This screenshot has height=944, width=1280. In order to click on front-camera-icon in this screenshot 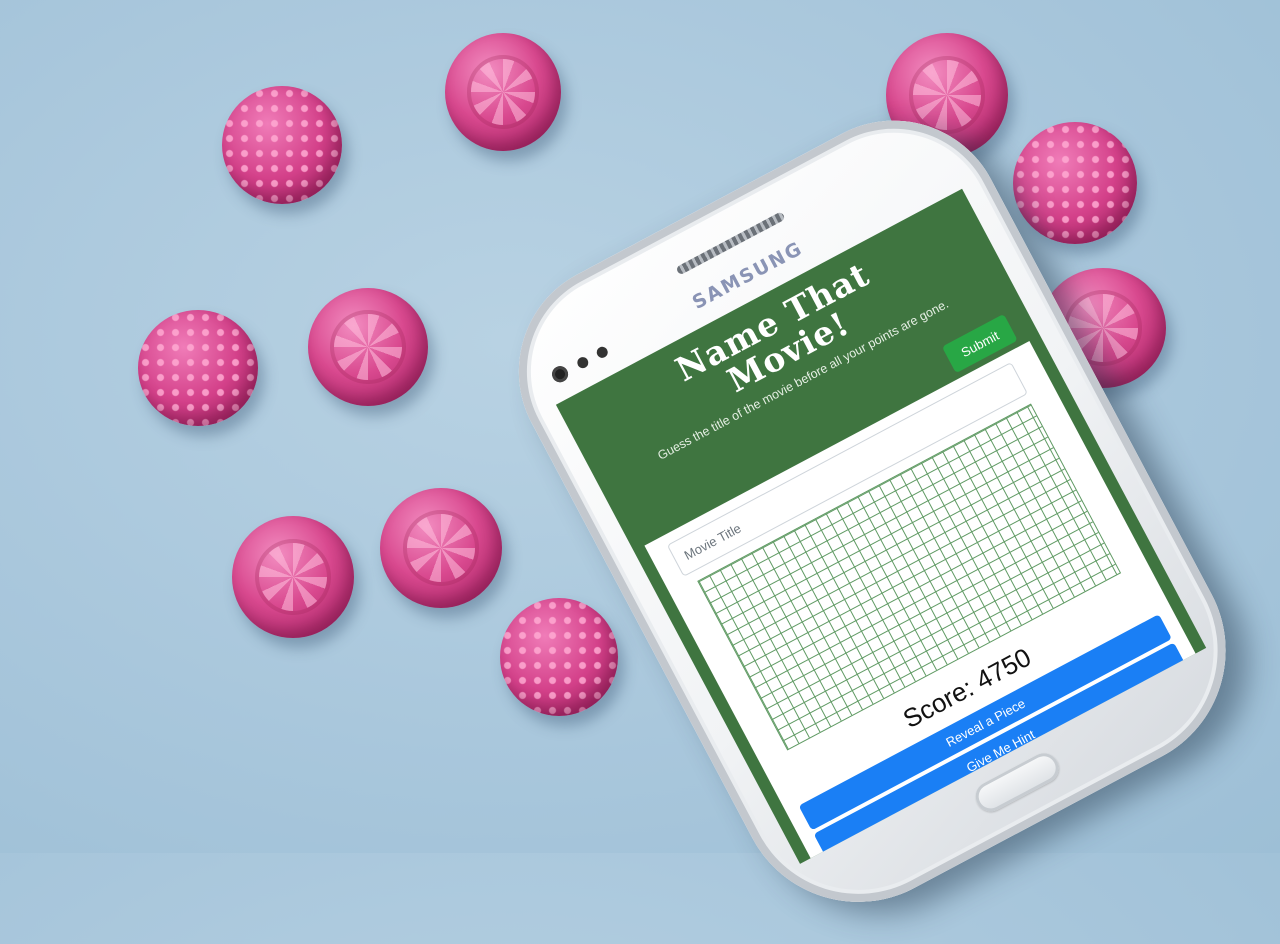, I will do `click(560, 374)`.